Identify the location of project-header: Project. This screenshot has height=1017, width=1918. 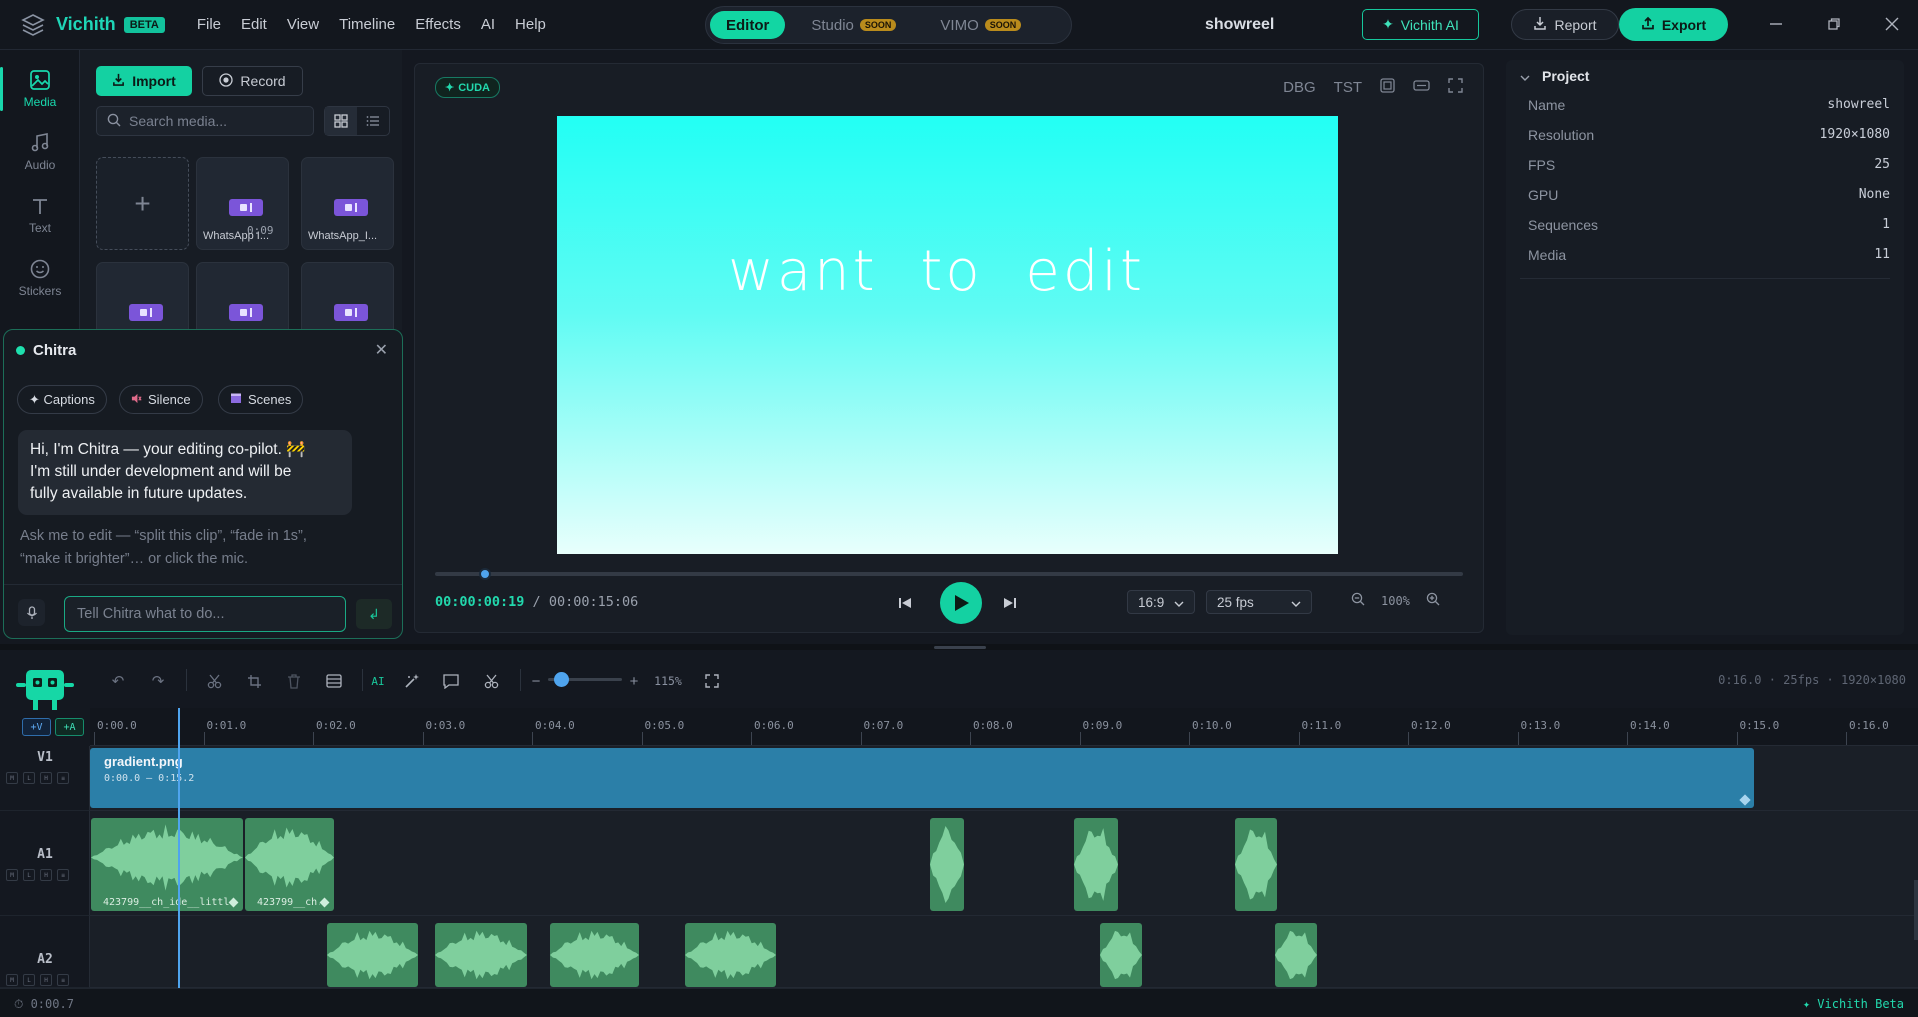
(1554, 76).